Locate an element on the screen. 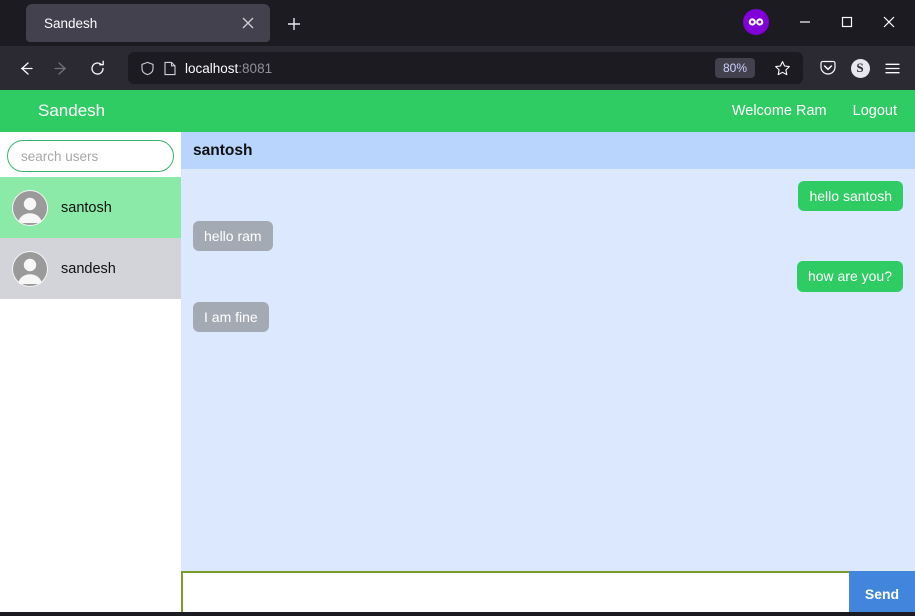 This screenshot has width=915, height=616. app-nav: Welcome Ram Logout is located at coordinates (814, 111).